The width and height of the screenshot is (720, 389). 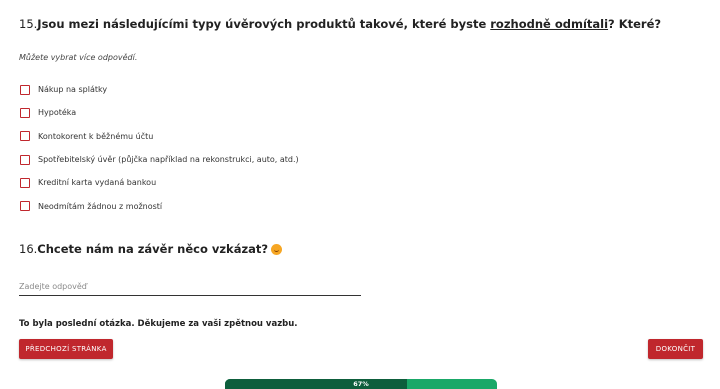 What do you see at coordinates (159, 136) in the screenshot?
I see `option-item: Kontokorent k běžnému účtu` at bounding box center [159, 136].